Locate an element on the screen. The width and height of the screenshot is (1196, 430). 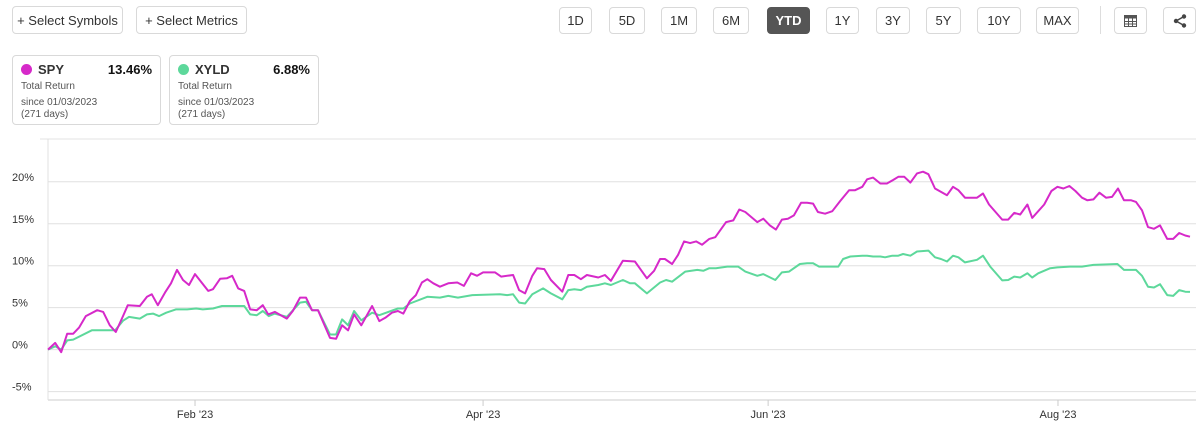
y-tick-label: -5% is located at coordinates (22, 388).